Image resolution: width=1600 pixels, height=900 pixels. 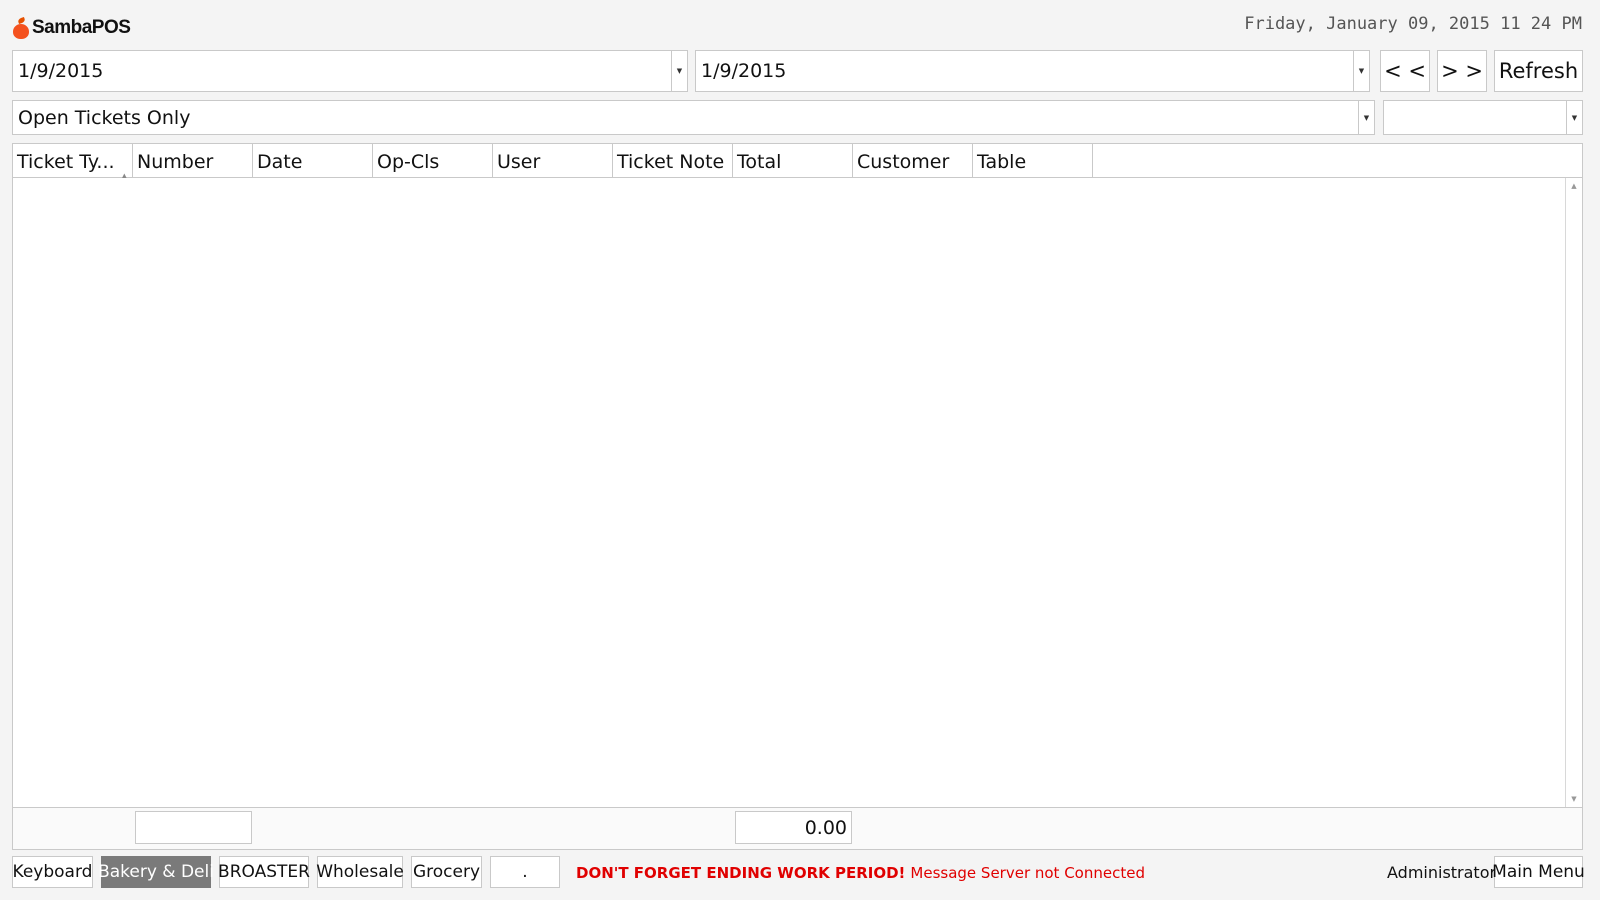 What do you see at coordinates (913, 161) in the screenshot?
I see `column-header: Customer` at bounding box center [913, 161].